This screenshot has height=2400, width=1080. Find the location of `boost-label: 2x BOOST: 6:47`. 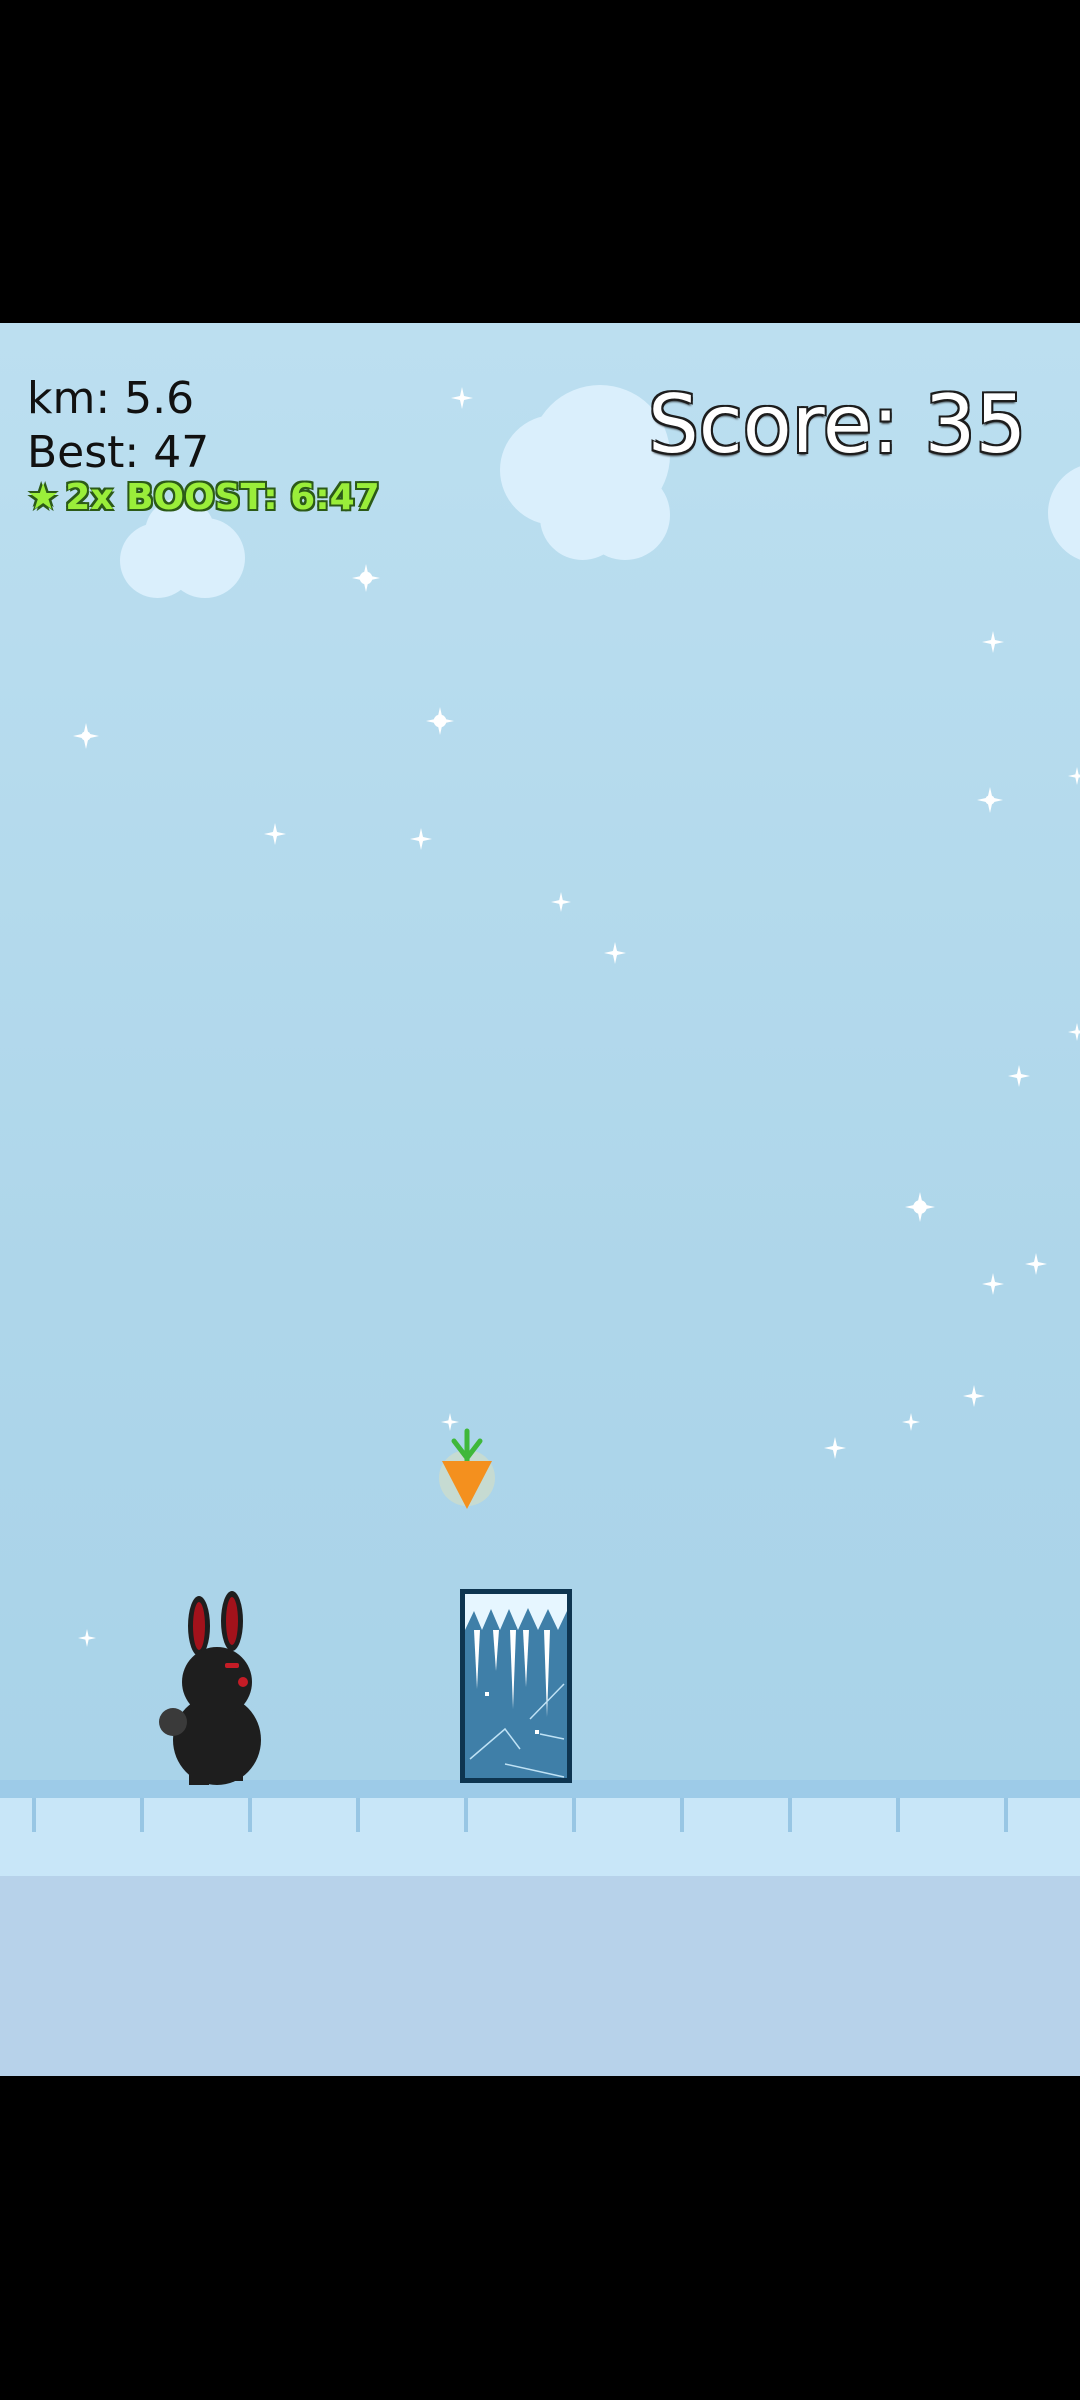

boost-label: 2x BOOST: 6:47 is located at coordinates (222, 497).